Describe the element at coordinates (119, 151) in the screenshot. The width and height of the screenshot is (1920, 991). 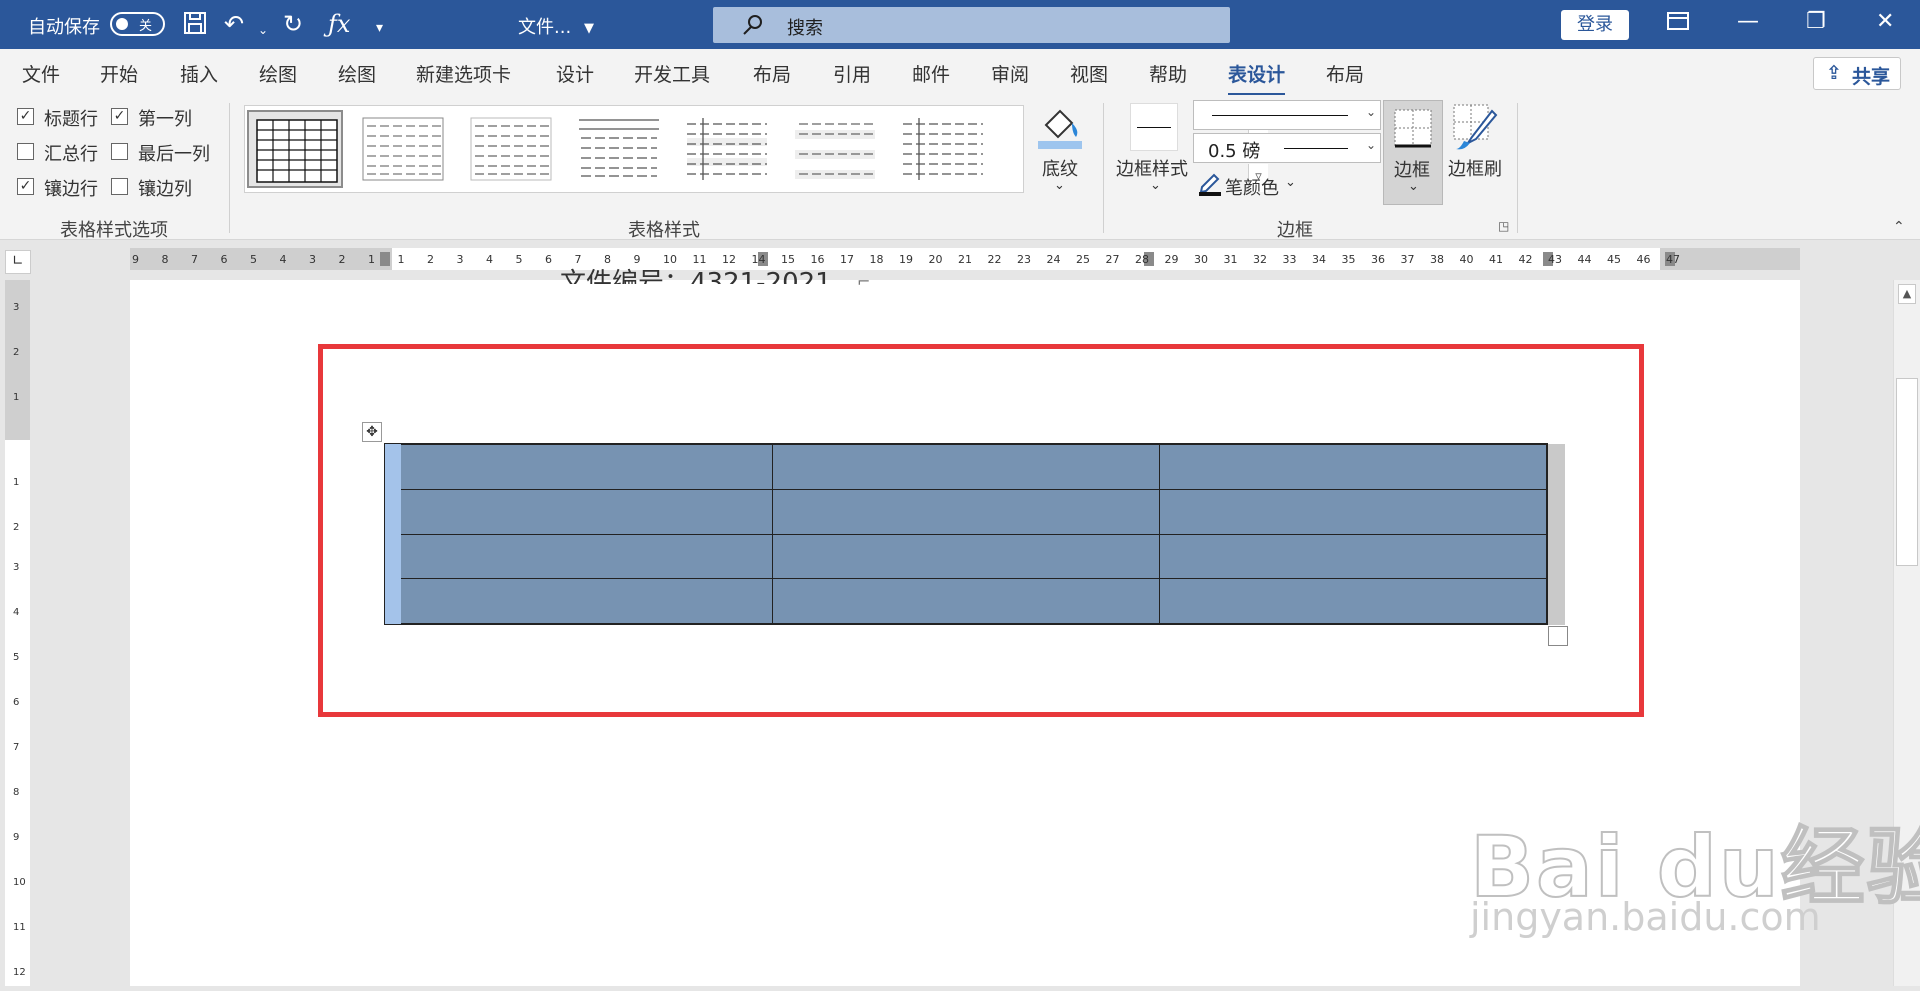
I see `last-column-checkbox` at that location.